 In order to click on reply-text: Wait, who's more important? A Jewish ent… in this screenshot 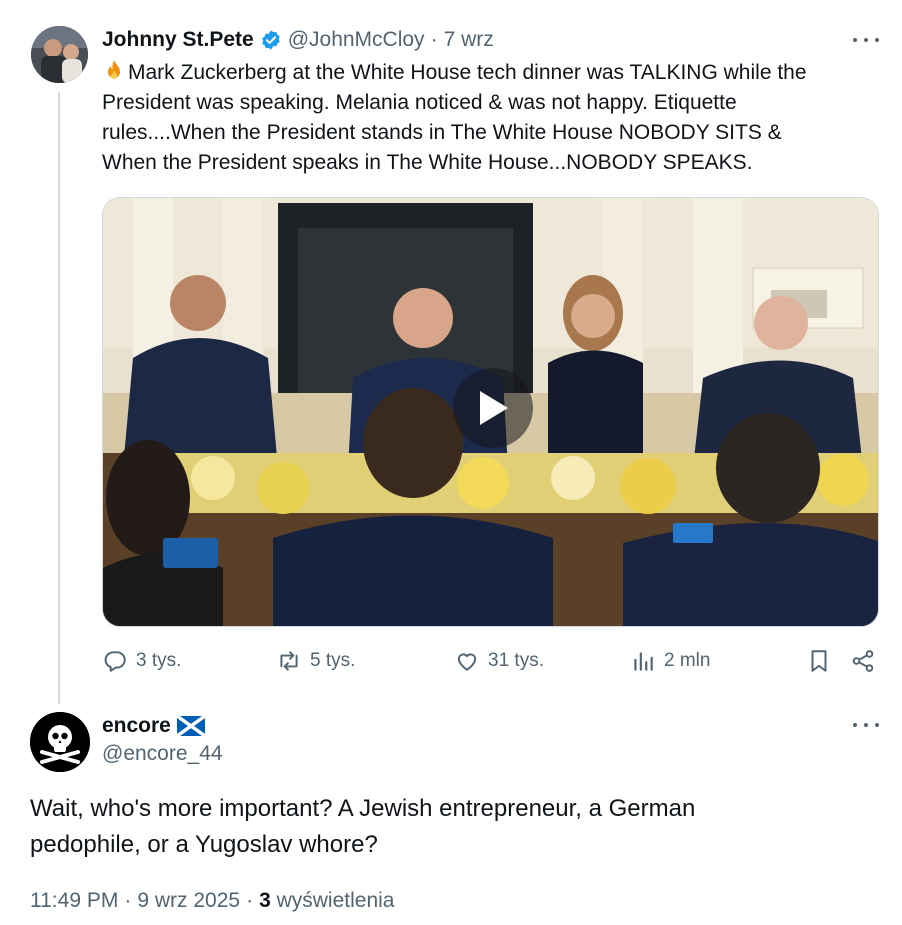, I will do `click(455, 827)`.